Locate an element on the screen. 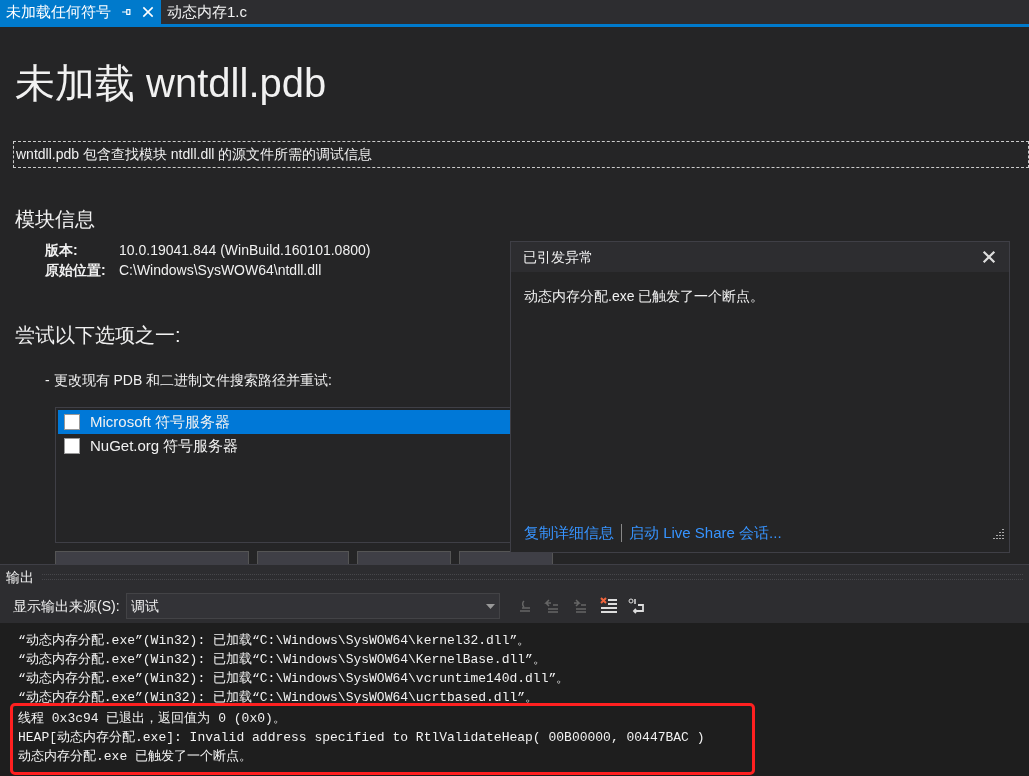  field-value: 10.0.19041.844 (WinBuild.160101.0800) is located at coordinates (245, 250).